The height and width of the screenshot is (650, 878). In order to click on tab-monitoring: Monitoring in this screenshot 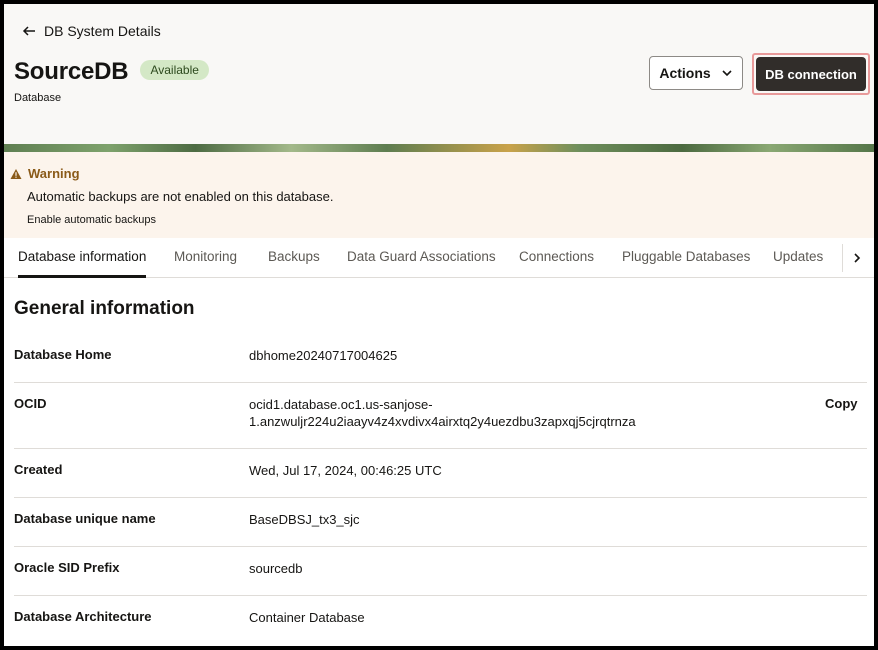, I will do `click(205, 258)`.